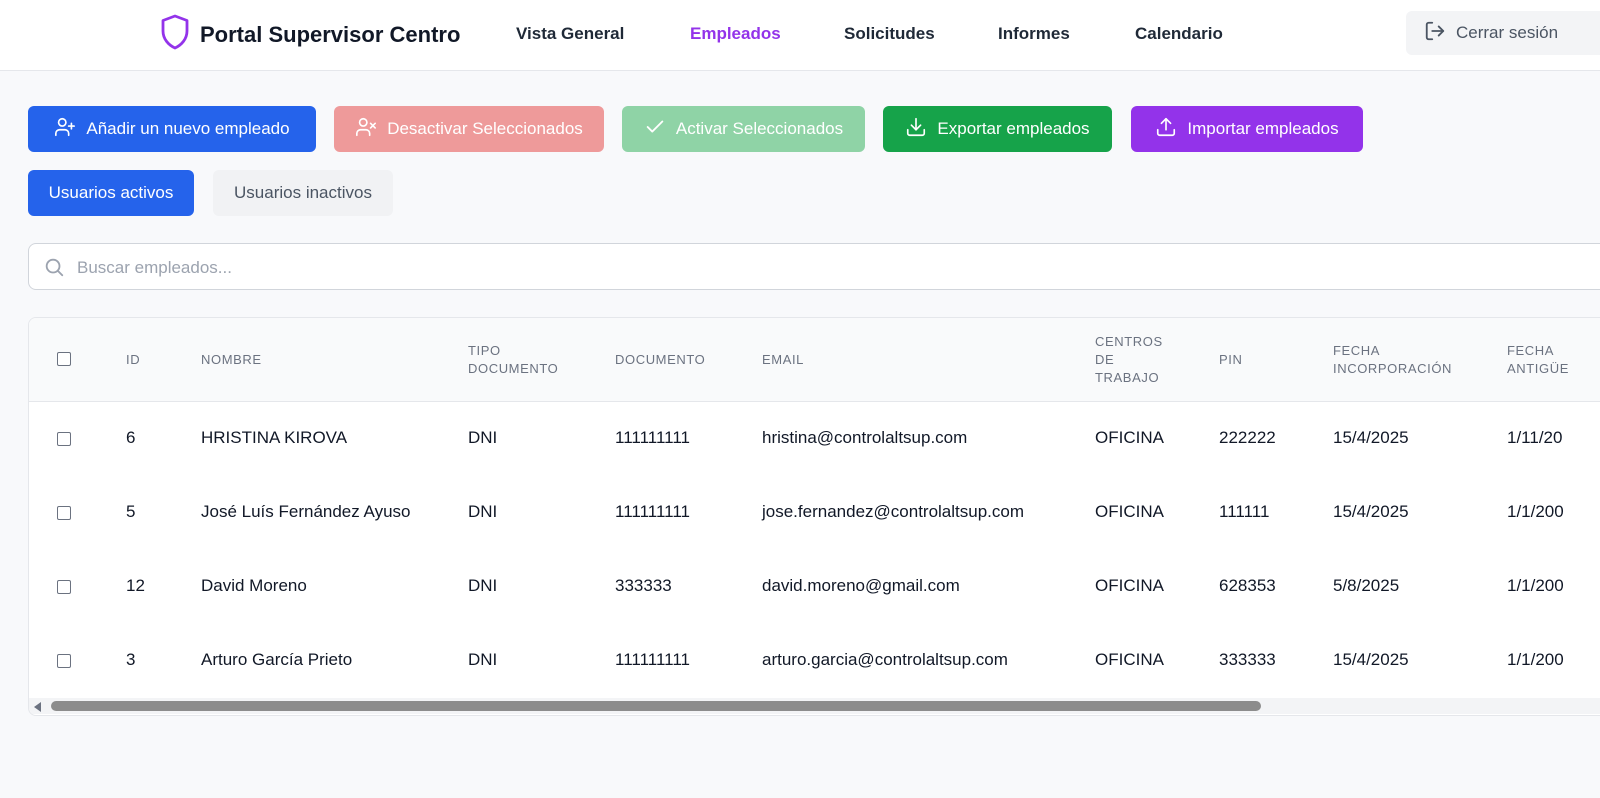  I want to click on cell-name: Arturo García Prieto, so click(277, 659).